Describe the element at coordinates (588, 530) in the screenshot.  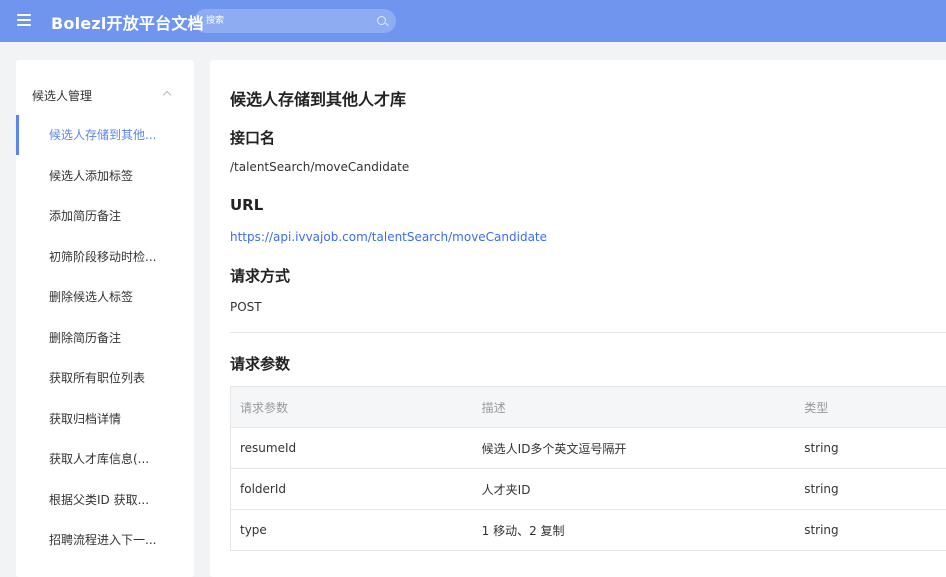
I see `table-row: type 1 移动、2 复制 string` at that location.